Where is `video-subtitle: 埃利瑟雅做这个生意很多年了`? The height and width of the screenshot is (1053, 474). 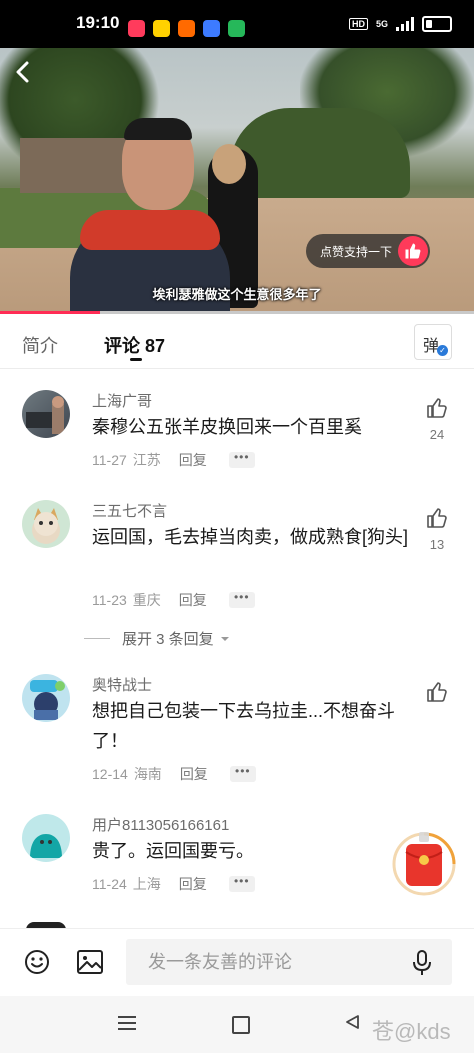
video-subtitle: 埃利瑟雅做这个生意很多年了 is located at coordinates (237, 294).